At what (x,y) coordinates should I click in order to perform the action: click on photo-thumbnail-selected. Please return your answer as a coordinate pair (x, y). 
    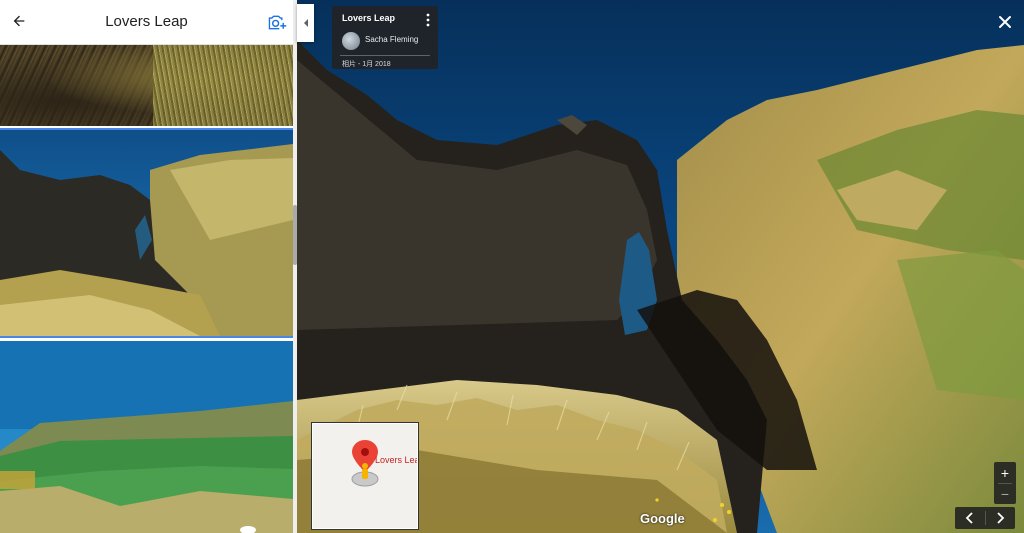
    Looking at the image, I should click on (146, 233).